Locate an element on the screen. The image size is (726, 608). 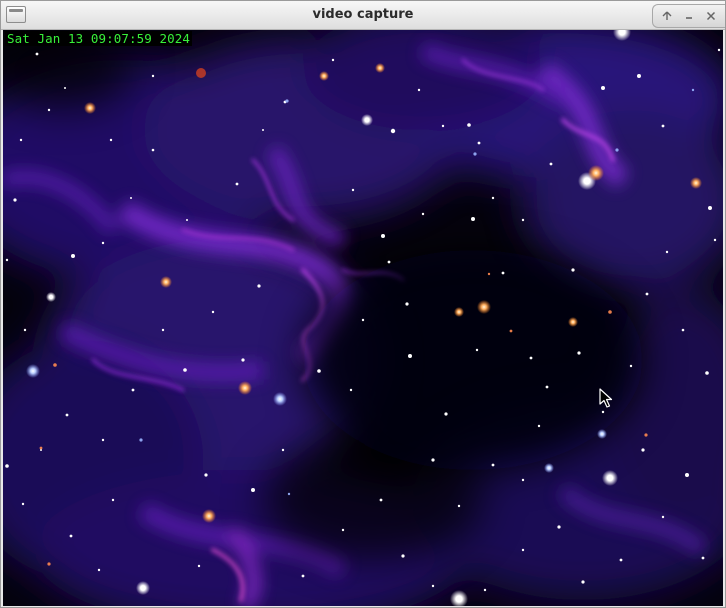
minimize-icon is located at coordinates (689, 16).